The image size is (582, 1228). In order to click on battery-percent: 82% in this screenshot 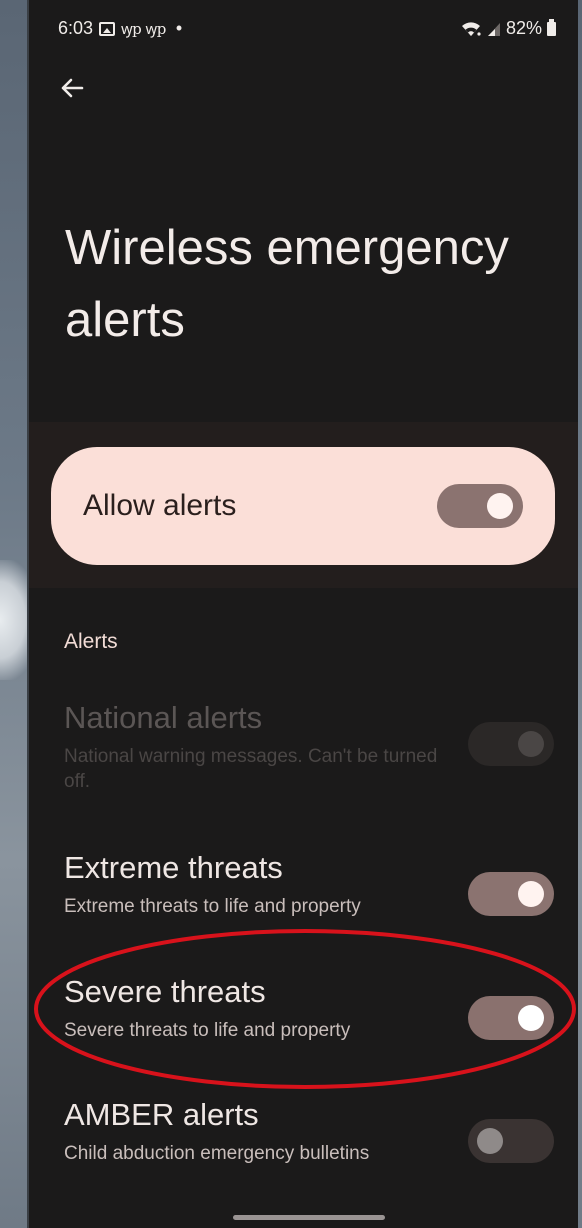, I will do `click(523, 28)`.